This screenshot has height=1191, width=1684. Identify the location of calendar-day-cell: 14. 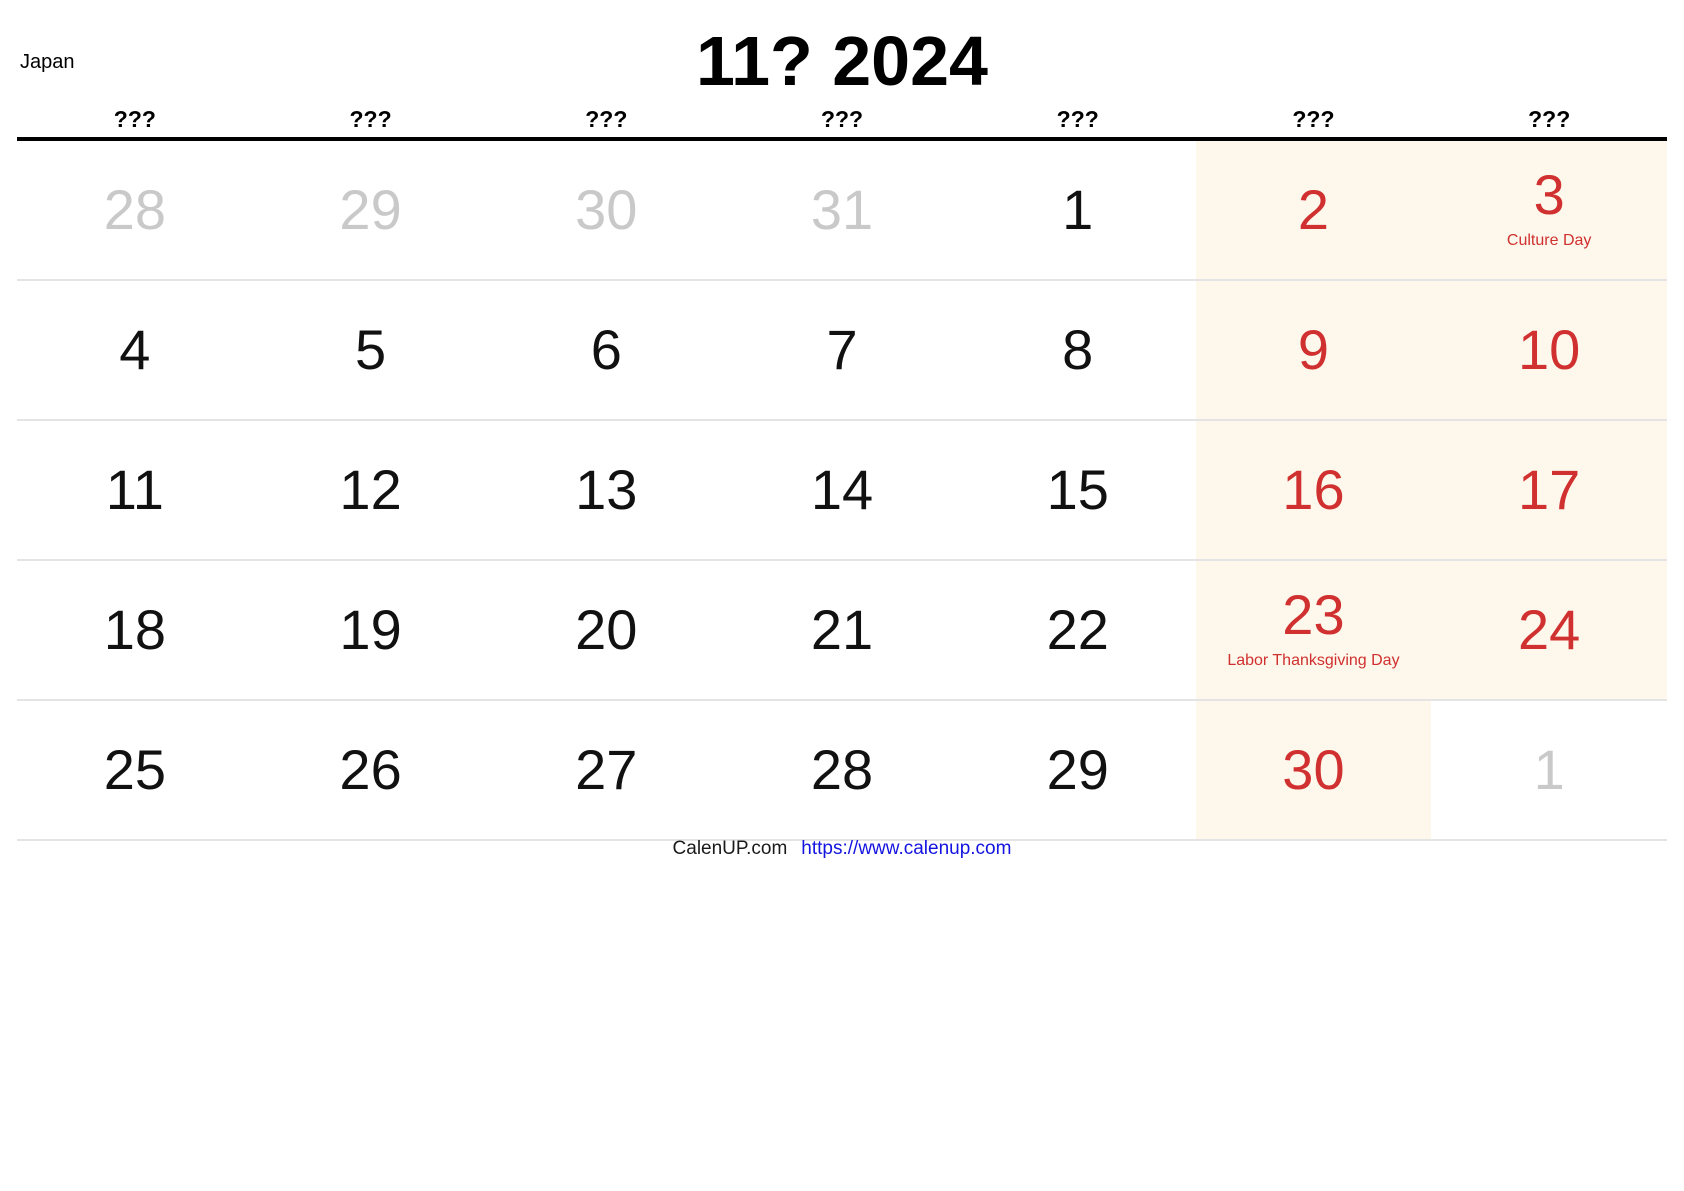
(842, 490).